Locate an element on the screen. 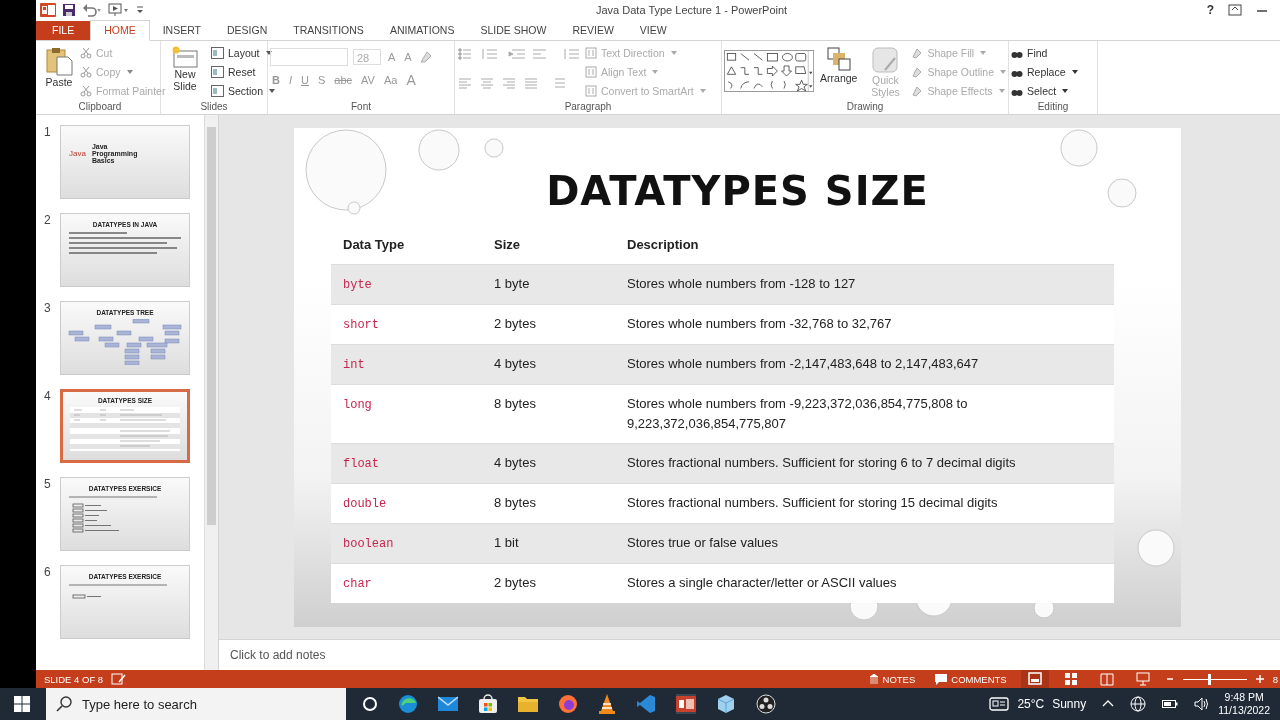 The height and width of the screenshot is (720, 1280). scissors-icon is located at coordinates (86, 53).